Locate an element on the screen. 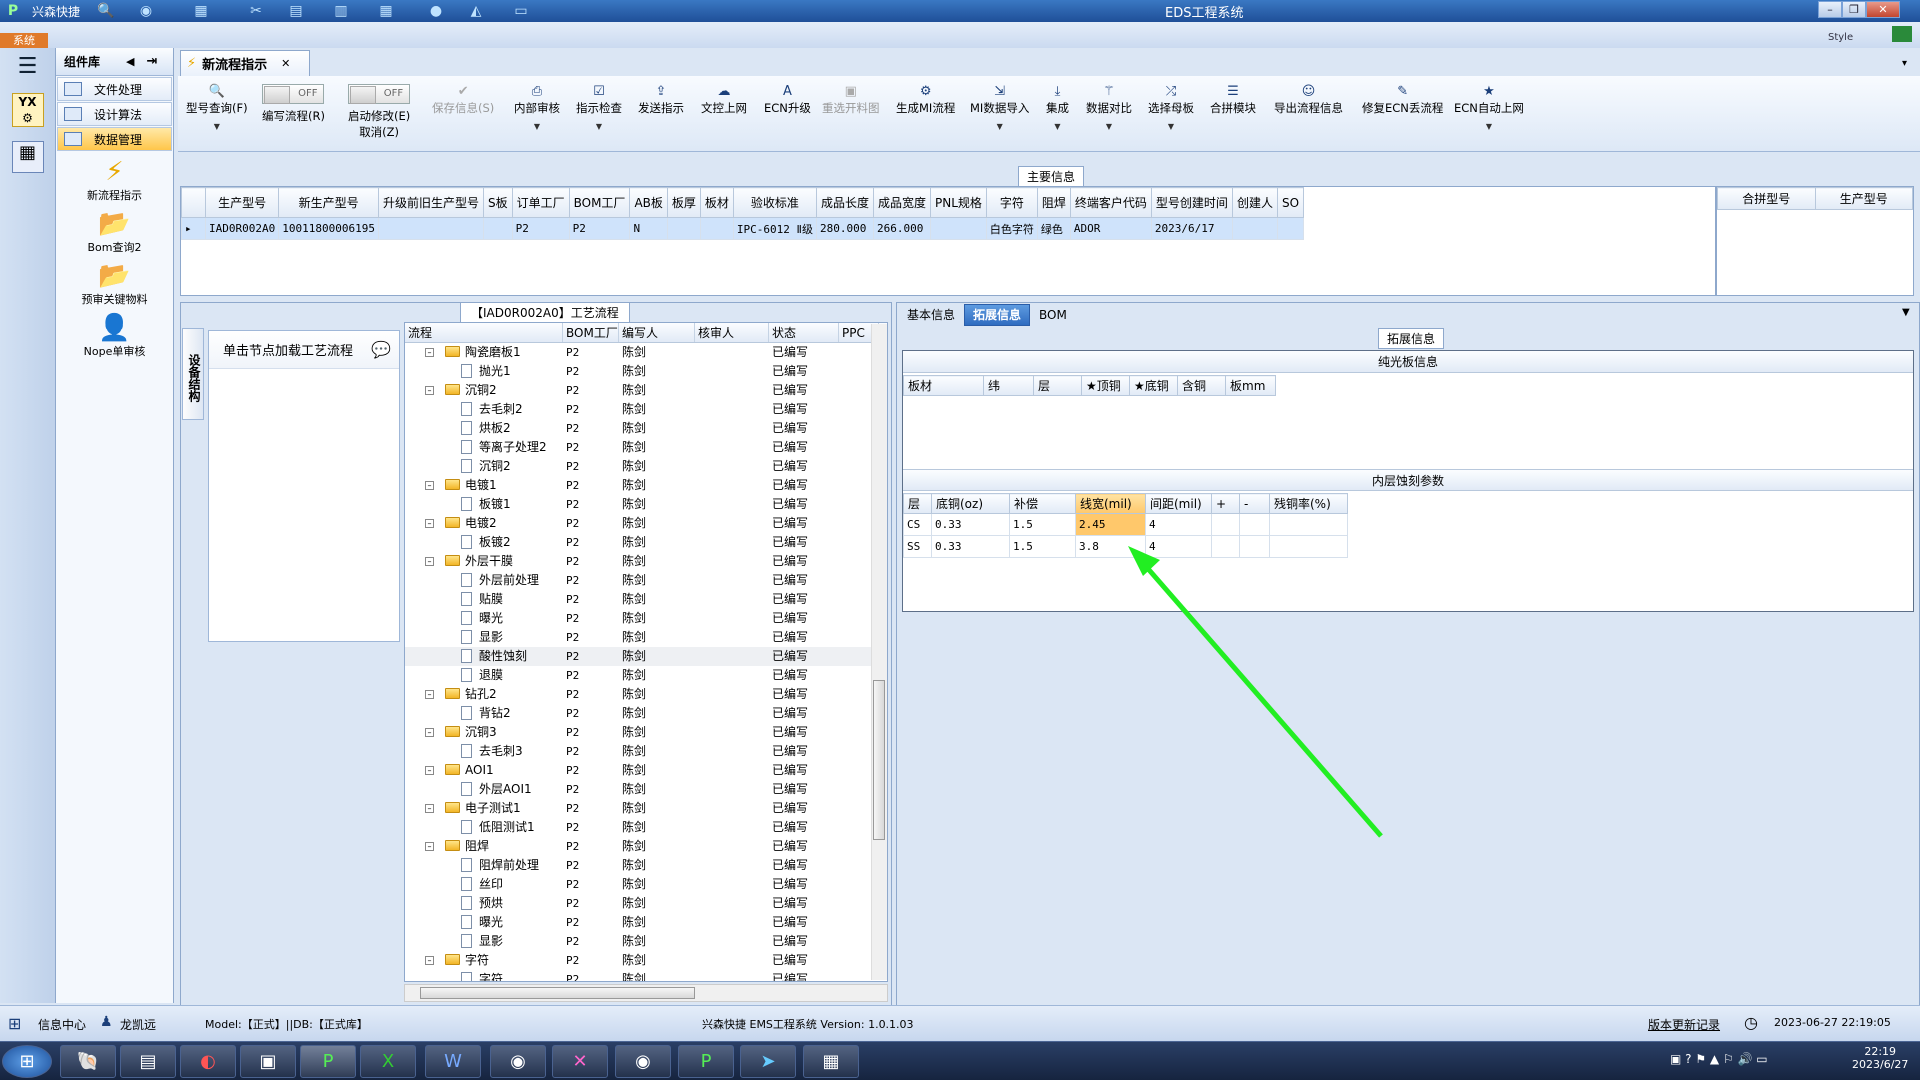  tree-node: 曝光 is located at coordinates (484, 922).